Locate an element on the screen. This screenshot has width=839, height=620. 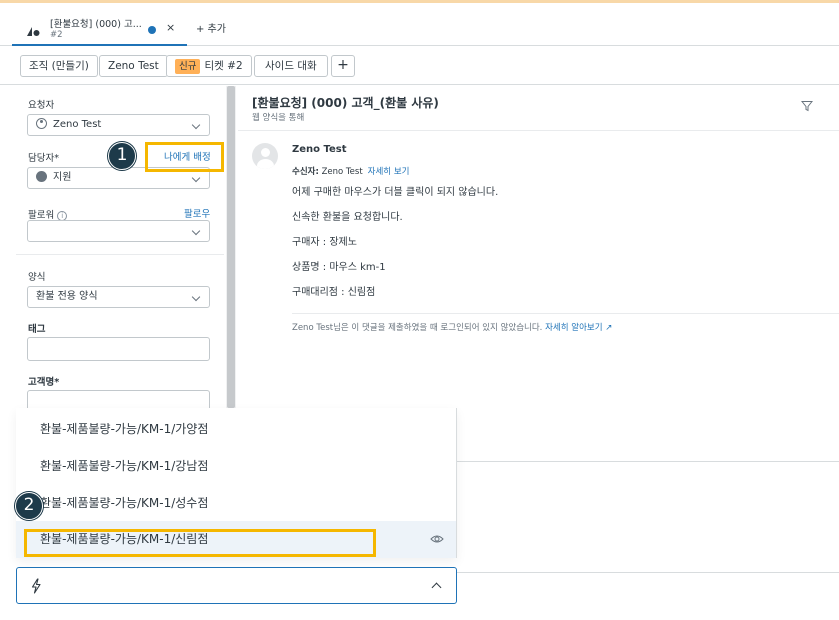
macro-option: 환불-제품불량-가능/KM-1/가양점 is located at coordinates (236, 429).